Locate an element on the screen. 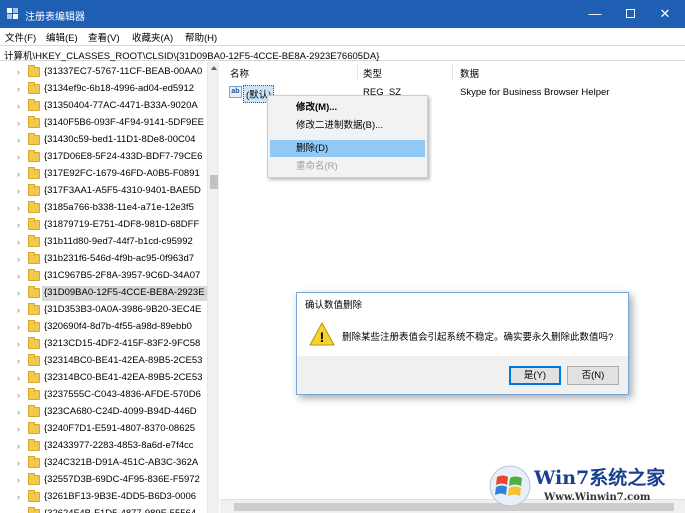 The height and width of the screenshot is (513, 685). tree-item: › {317E92FC-1679-46FD-A0B5-F0891 is located at coordinates (103, 174).